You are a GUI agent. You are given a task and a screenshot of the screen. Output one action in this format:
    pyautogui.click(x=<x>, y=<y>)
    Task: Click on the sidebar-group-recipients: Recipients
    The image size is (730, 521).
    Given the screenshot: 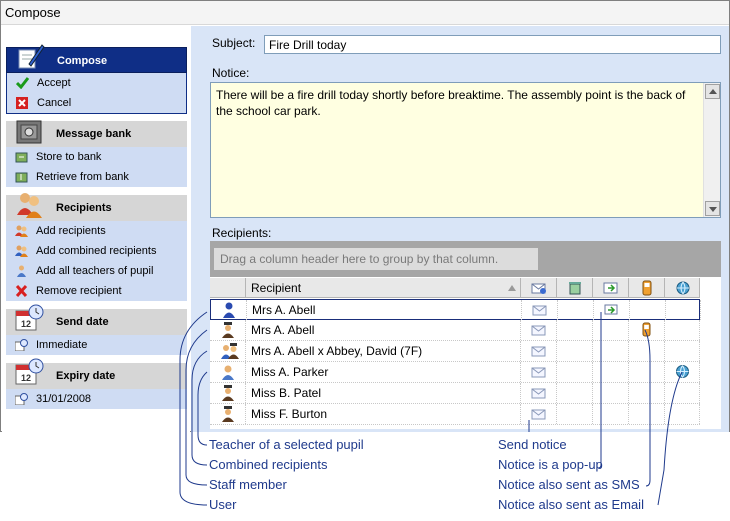 What is the action you would take?
    pyautogui.click(x=96, y=207)
    